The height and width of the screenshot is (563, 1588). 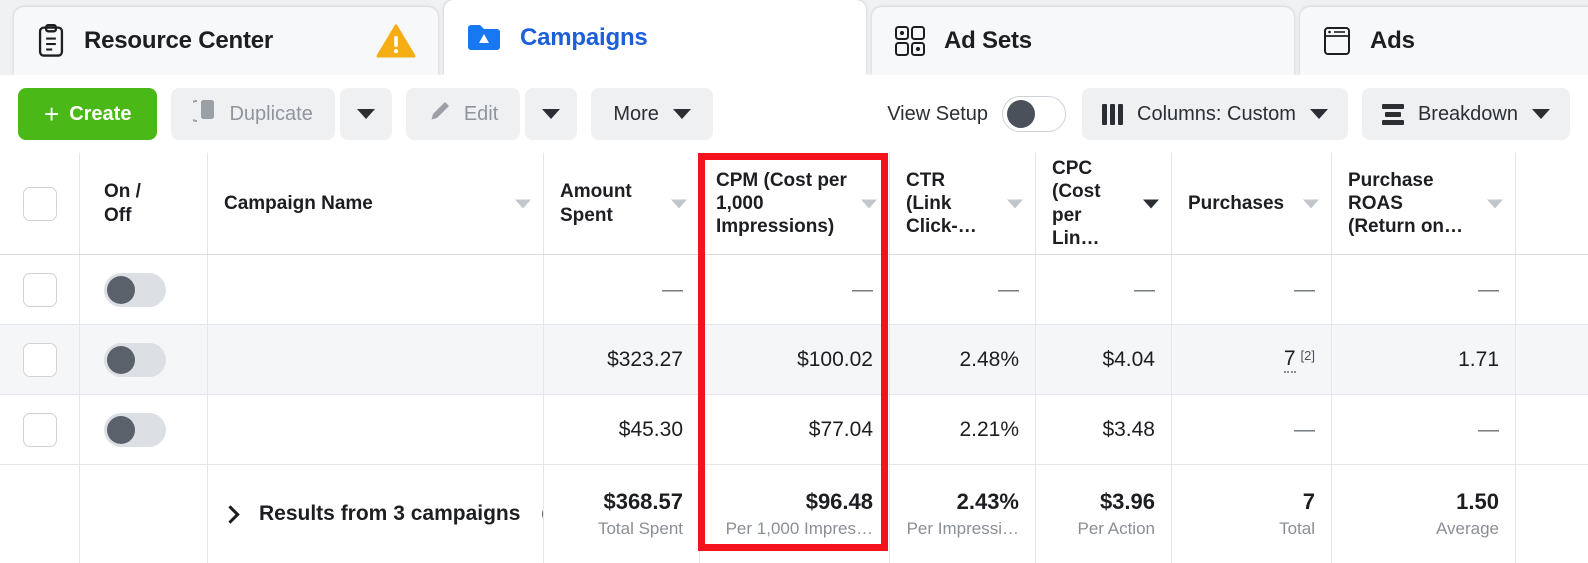 What do you see at coordinates (1392, 40) in the screenshot?
I see `tab-ads-label: Ads` at bounding box center [1392, 40].